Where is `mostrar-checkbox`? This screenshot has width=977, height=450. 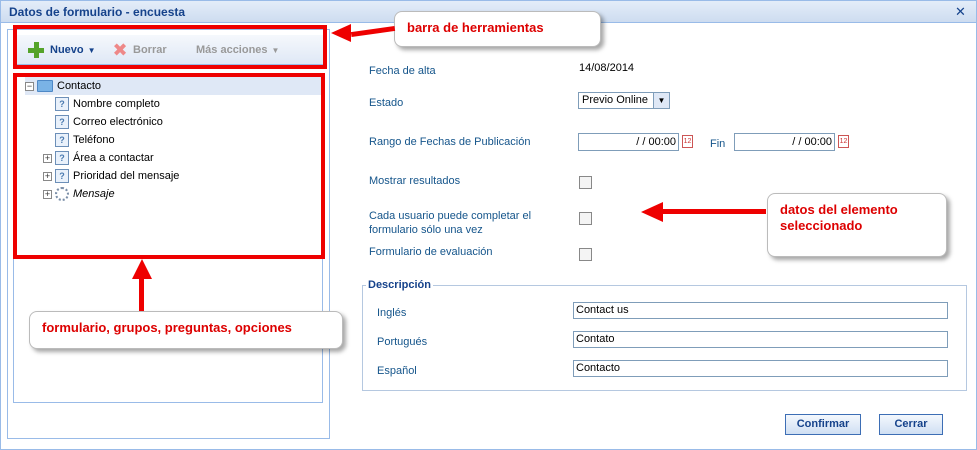
mostrar-checkbox is located at coordinates (585, 182).